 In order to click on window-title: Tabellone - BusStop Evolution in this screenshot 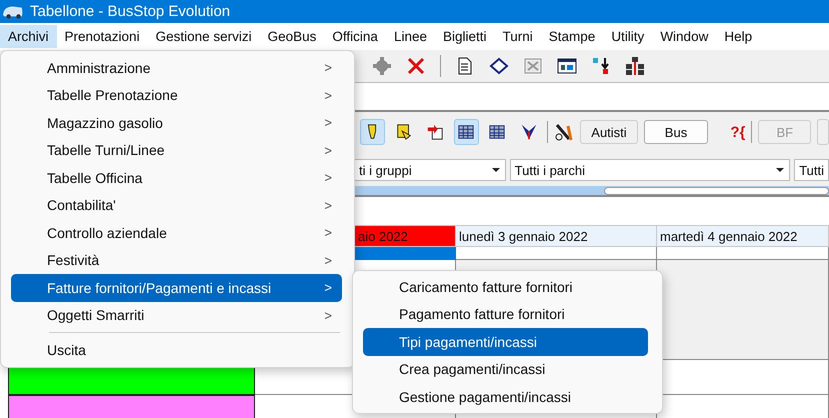, I will do `click(130, 11)`.